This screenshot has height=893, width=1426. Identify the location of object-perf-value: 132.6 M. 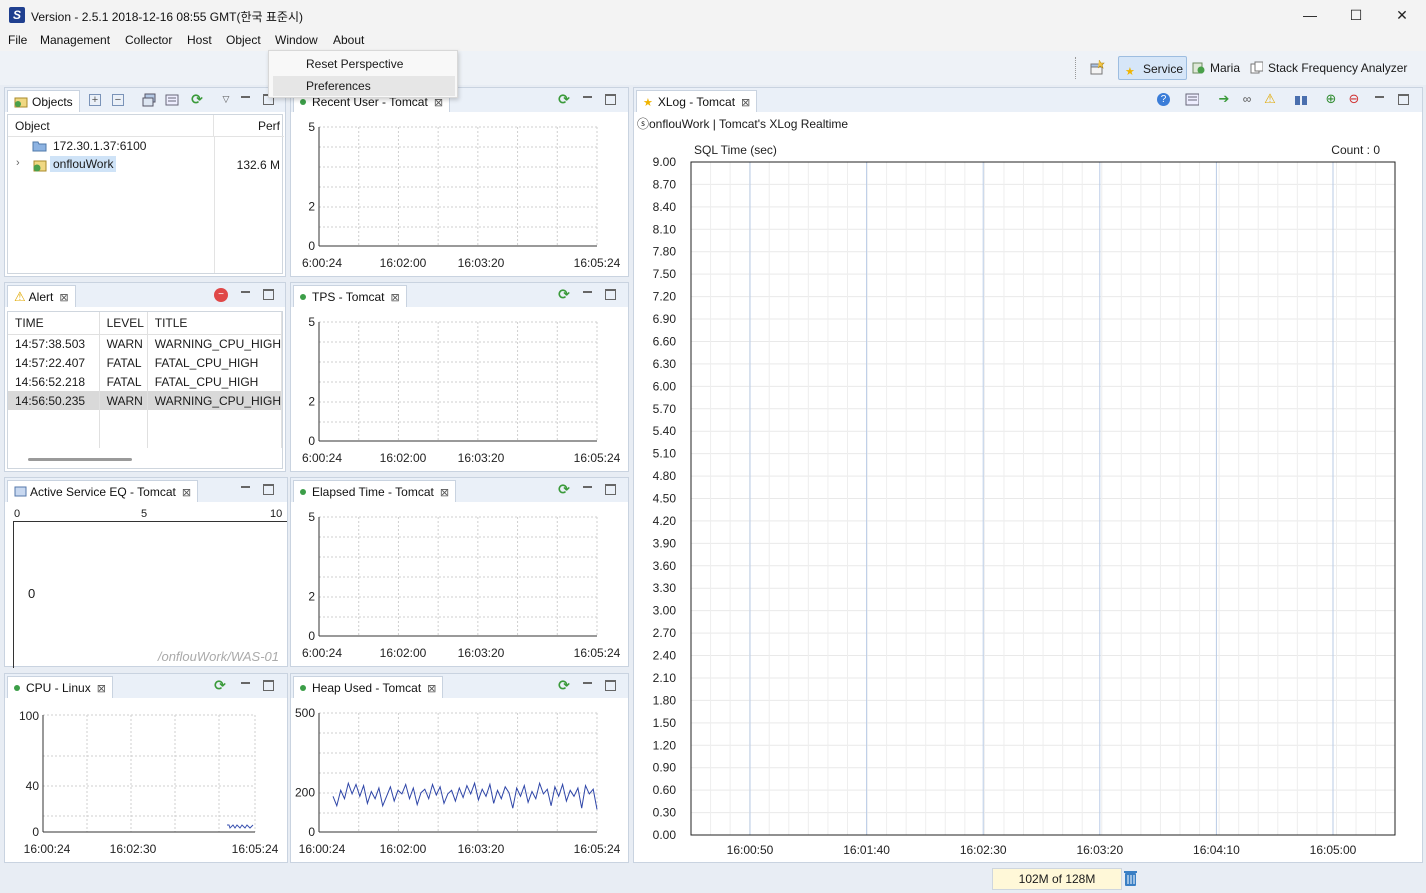
(258, 165).